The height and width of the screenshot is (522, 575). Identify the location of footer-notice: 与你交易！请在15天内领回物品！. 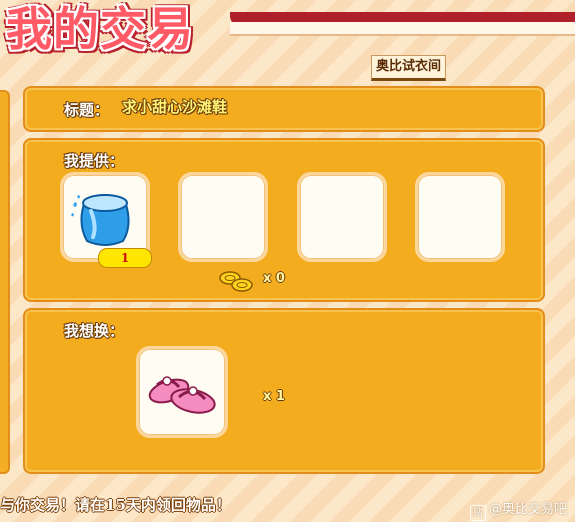
(115, 505).